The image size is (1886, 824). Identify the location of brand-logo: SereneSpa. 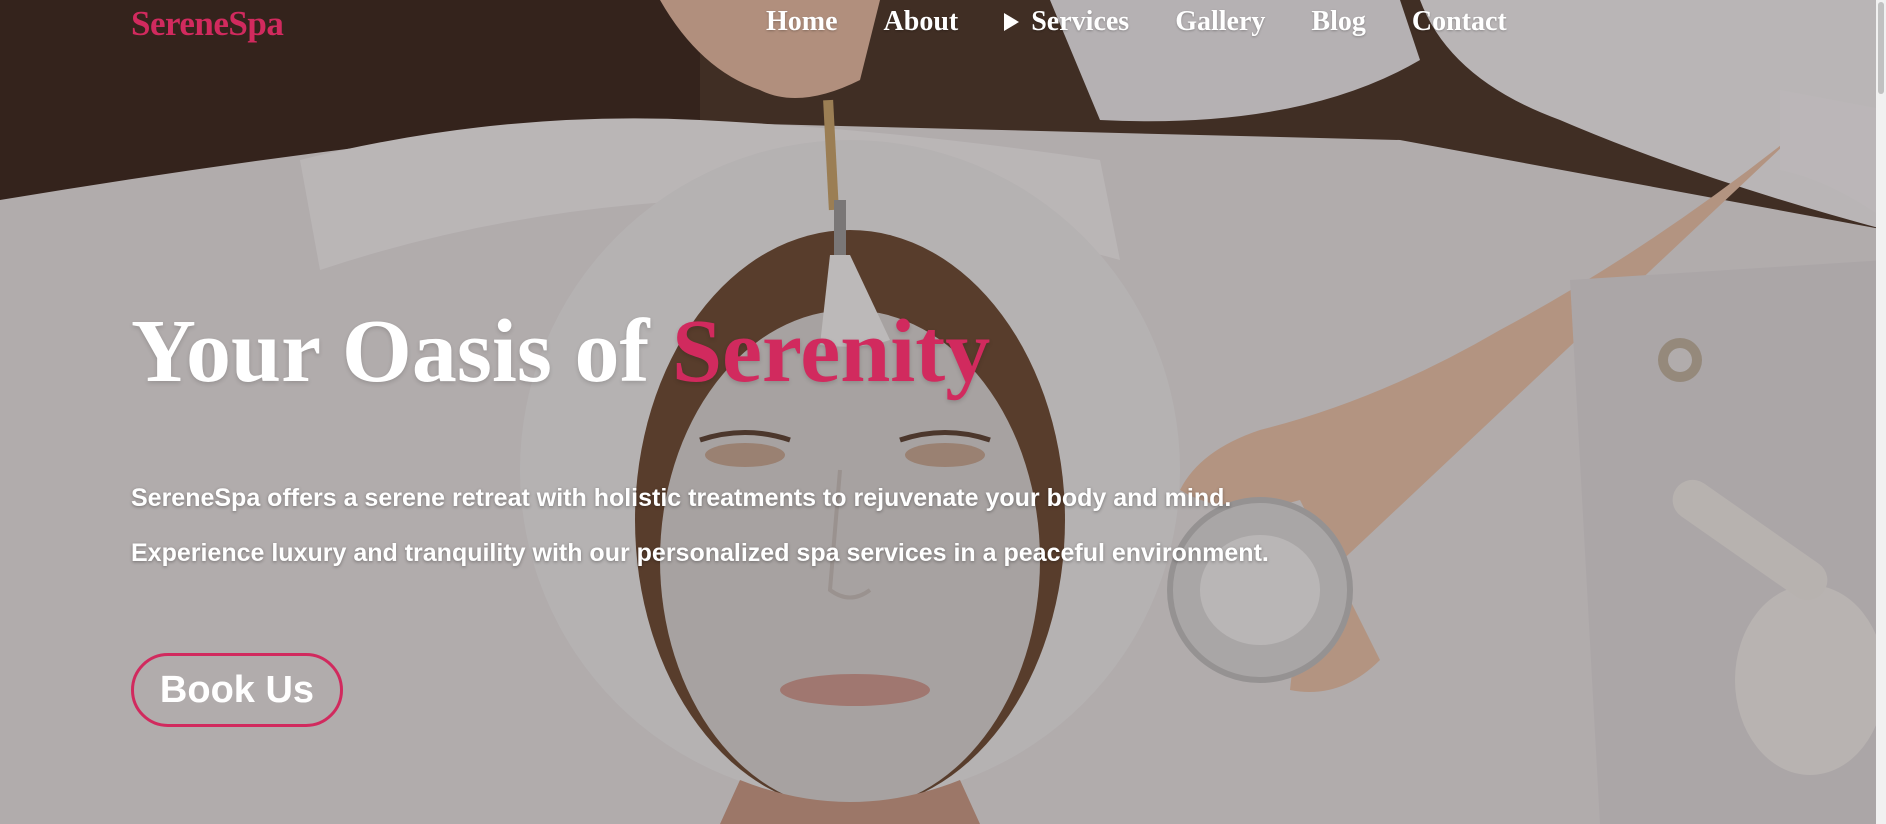
(207, 24).